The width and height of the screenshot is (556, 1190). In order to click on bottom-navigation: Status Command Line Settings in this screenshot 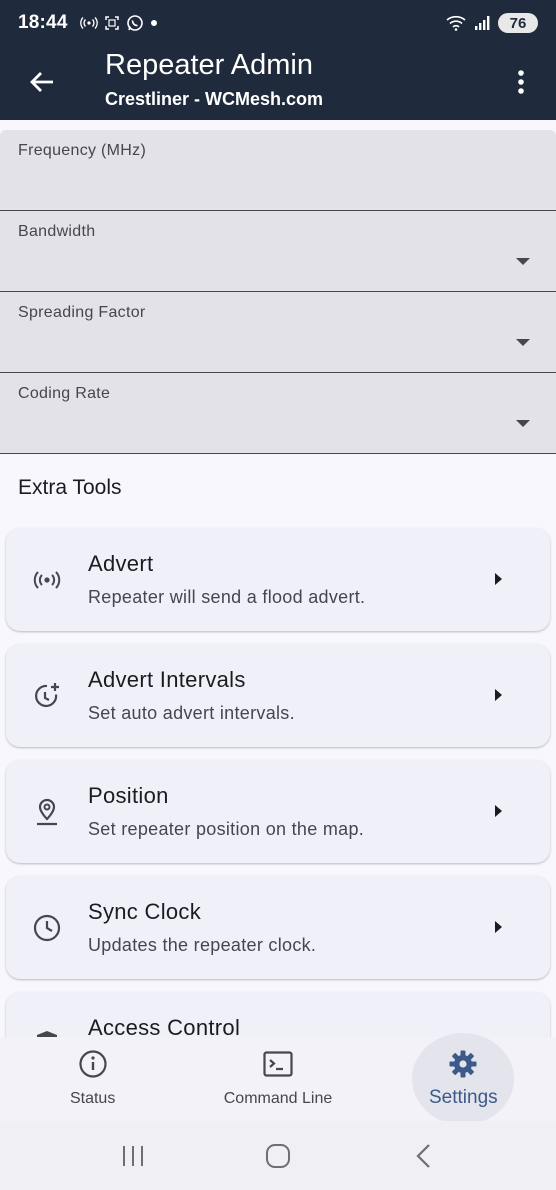, I will do `click(278, 1079)`.